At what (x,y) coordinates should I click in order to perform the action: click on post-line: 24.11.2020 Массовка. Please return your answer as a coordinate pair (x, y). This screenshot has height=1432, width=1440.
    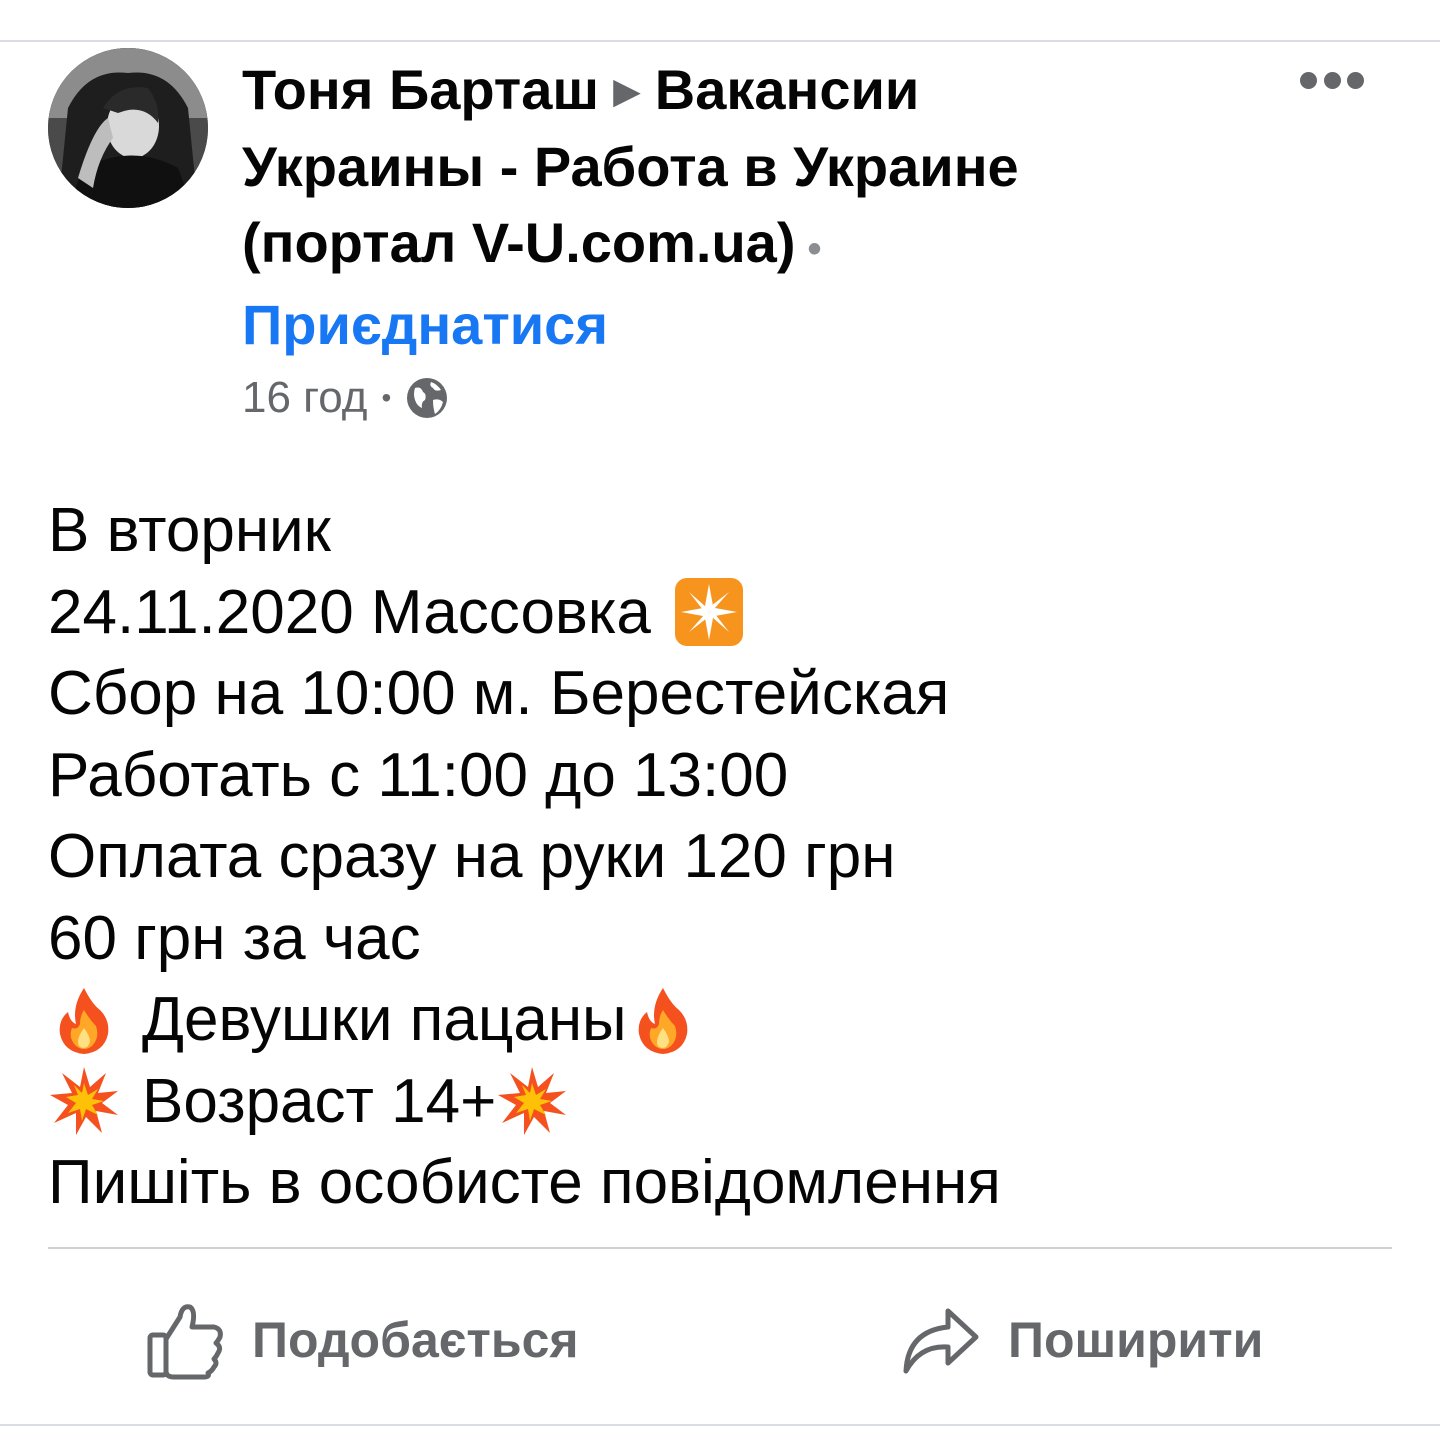
    Looking at the image, I should click on (723, 613).